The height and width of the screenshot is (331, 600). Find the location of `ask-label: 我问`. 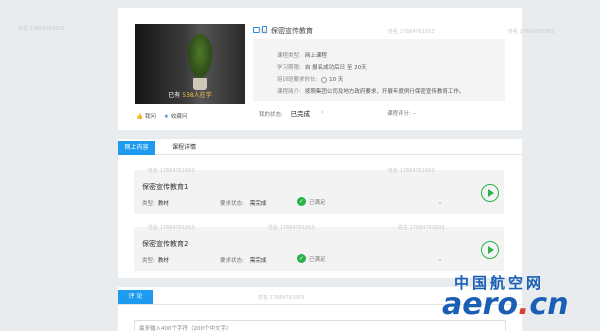

ask-label: 我问 is located at coordinates (150, 117).